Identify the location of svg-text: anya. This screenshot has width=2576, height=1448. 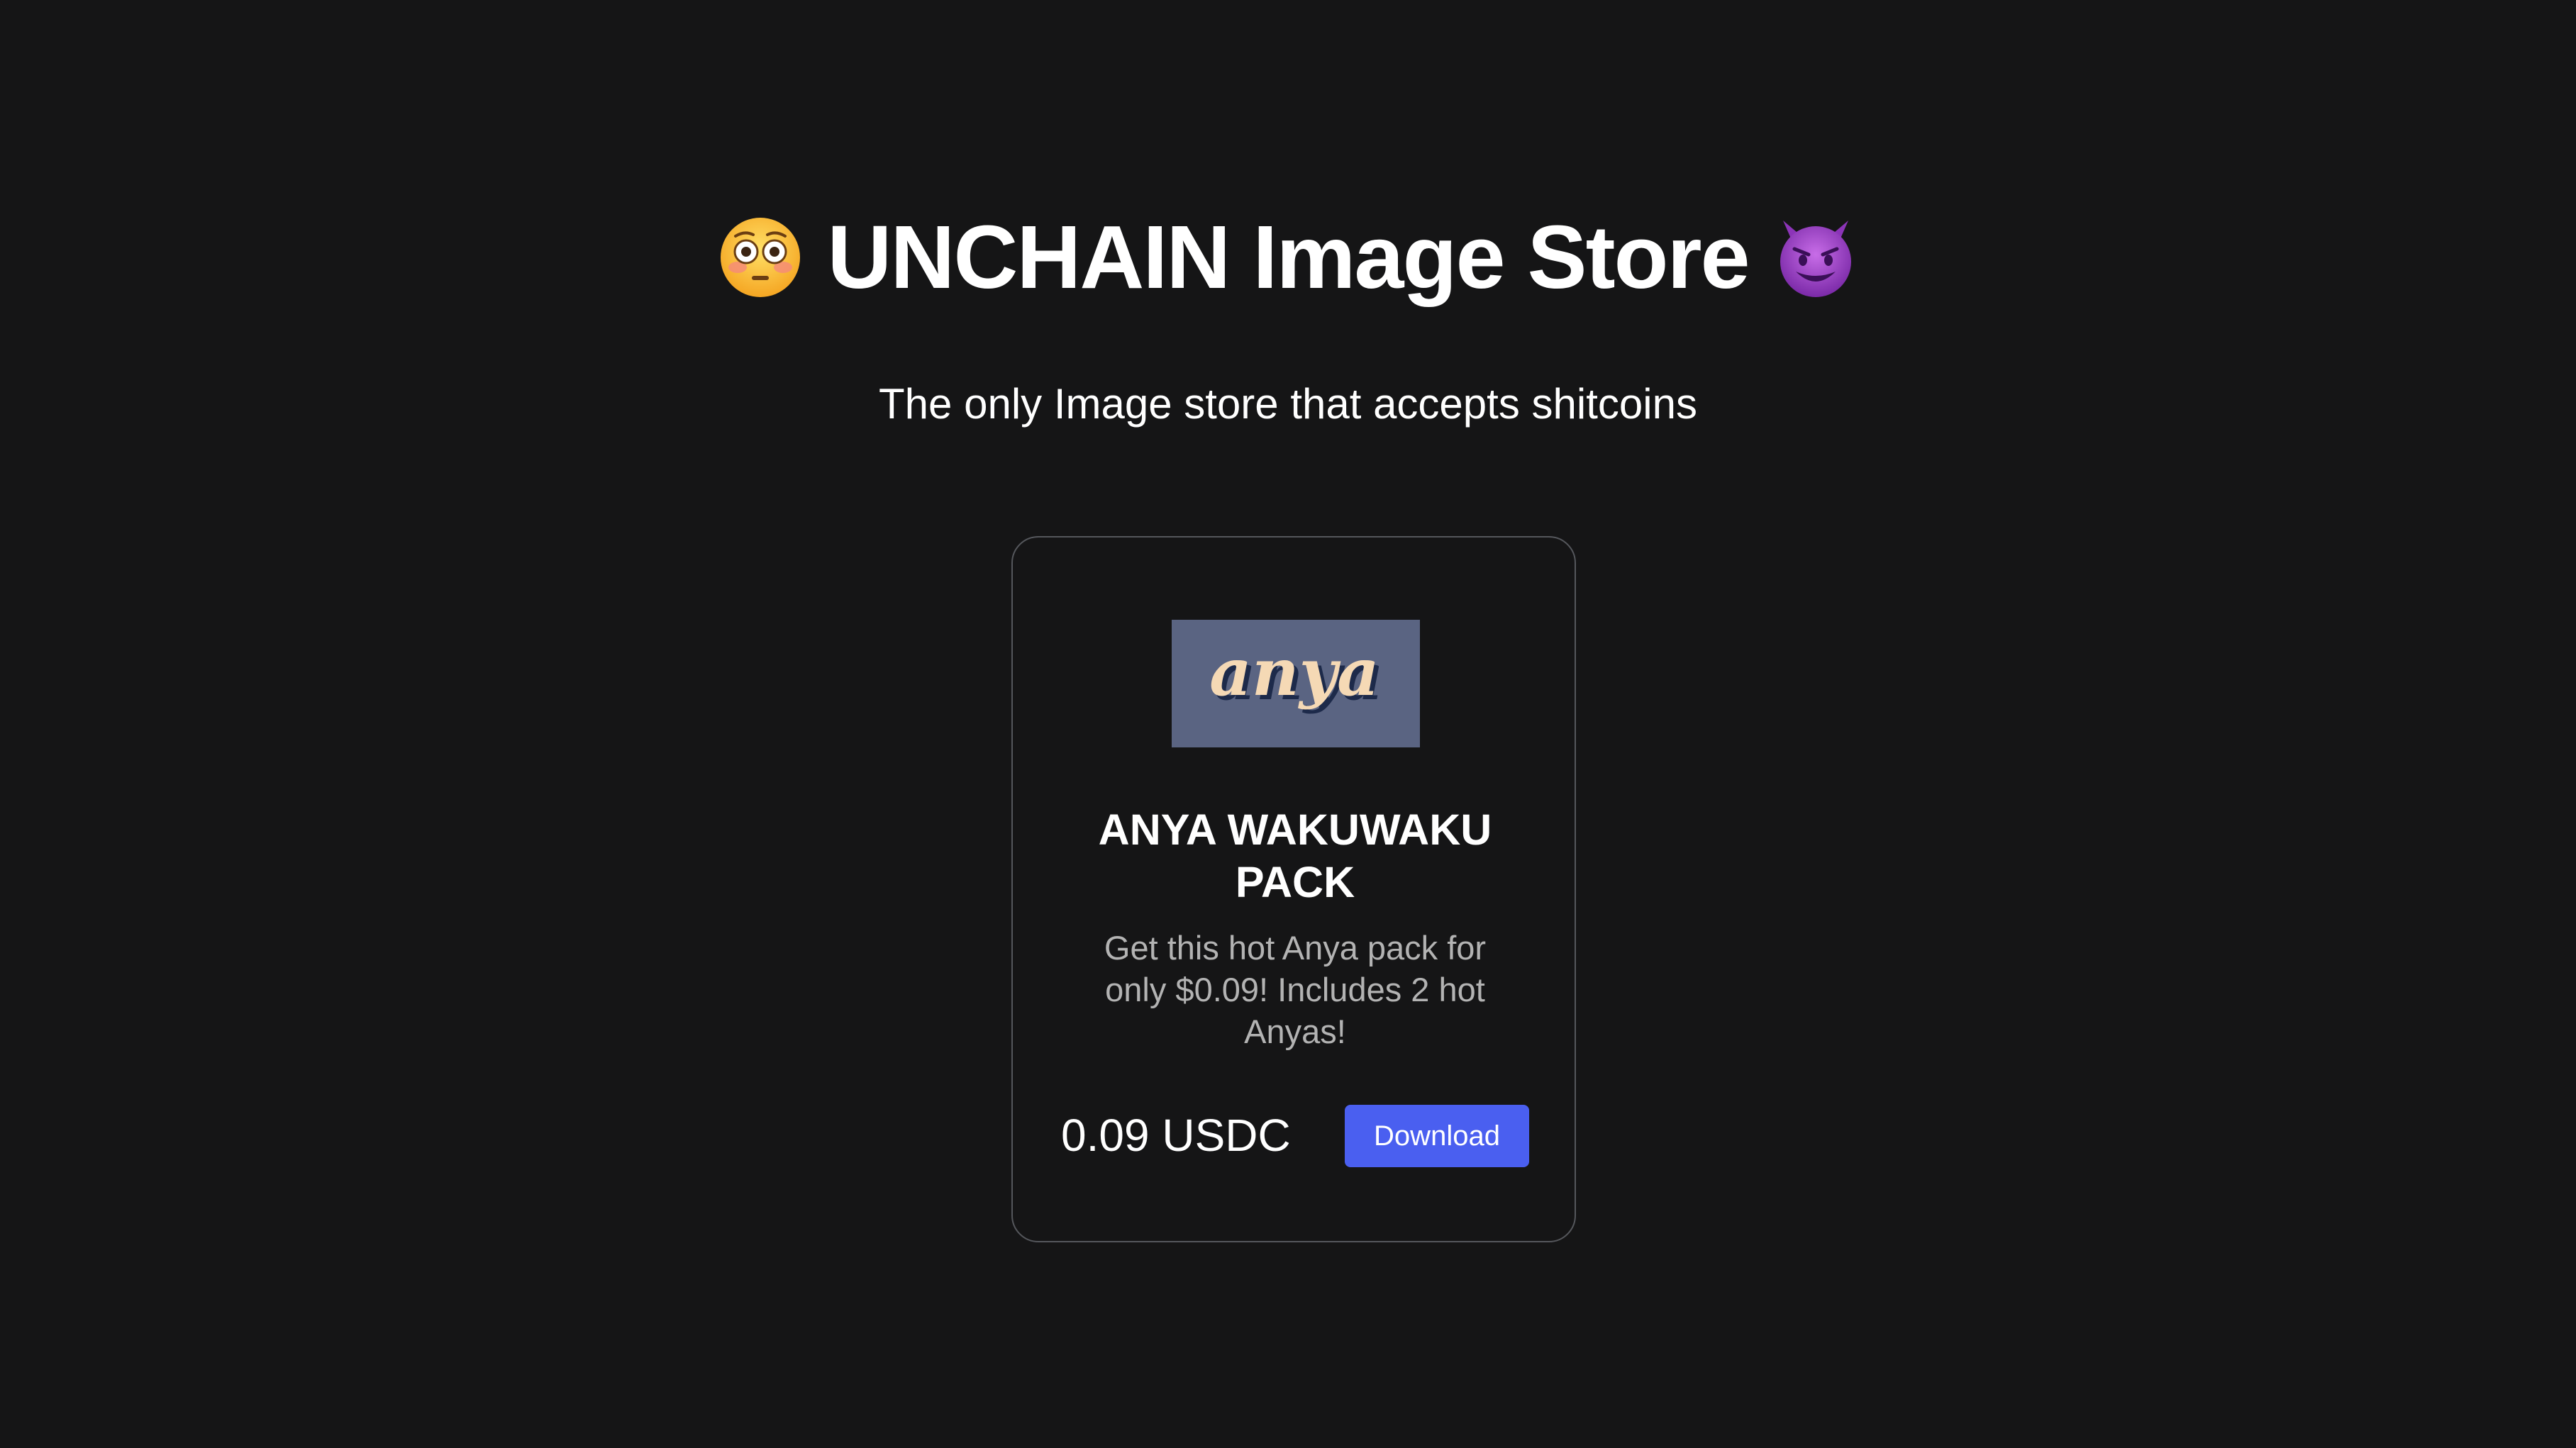
(1294, 672).